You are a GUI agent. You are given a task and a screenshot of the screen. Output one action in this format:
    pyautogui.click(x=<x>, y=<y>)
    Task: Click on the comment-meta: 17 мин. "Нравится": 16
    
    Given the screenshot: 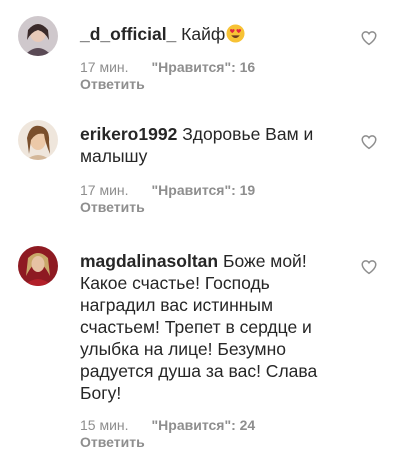 What is the action you would take?
    pyautogui.click(x=167, y=67)
    